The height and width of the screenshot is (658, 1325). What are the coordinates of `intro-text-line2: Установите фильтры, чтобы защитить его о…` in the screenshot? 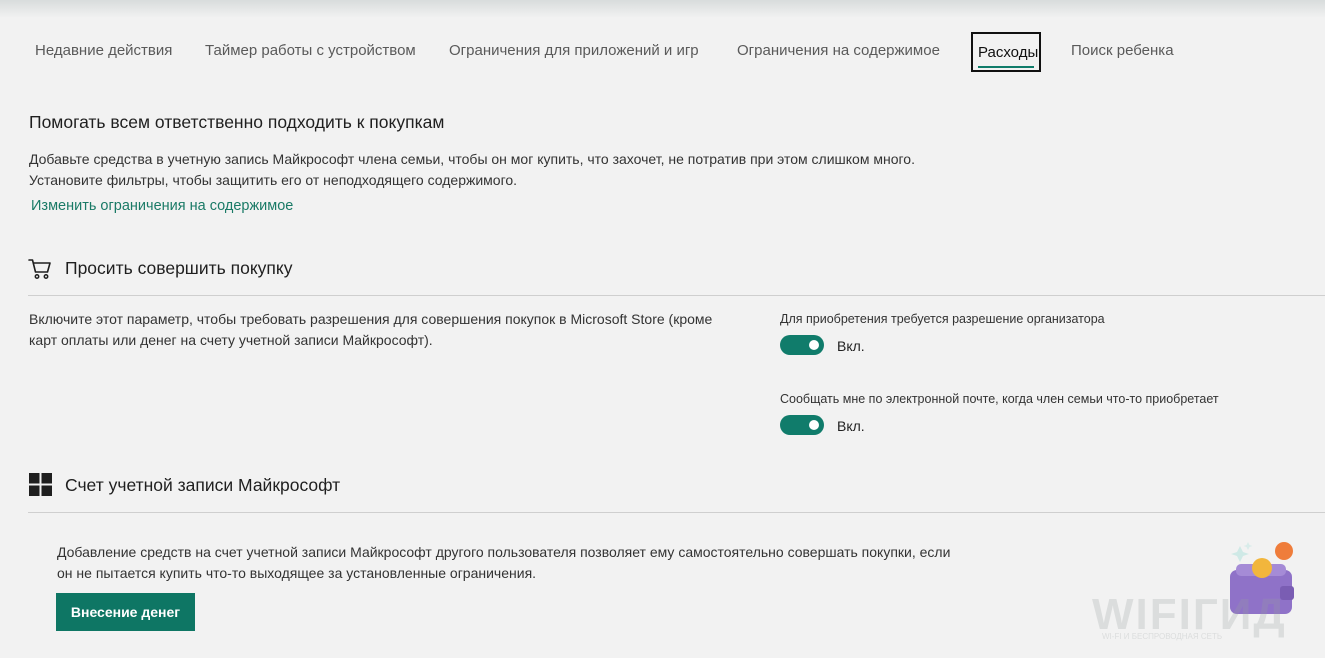 It's located at (273, 180).